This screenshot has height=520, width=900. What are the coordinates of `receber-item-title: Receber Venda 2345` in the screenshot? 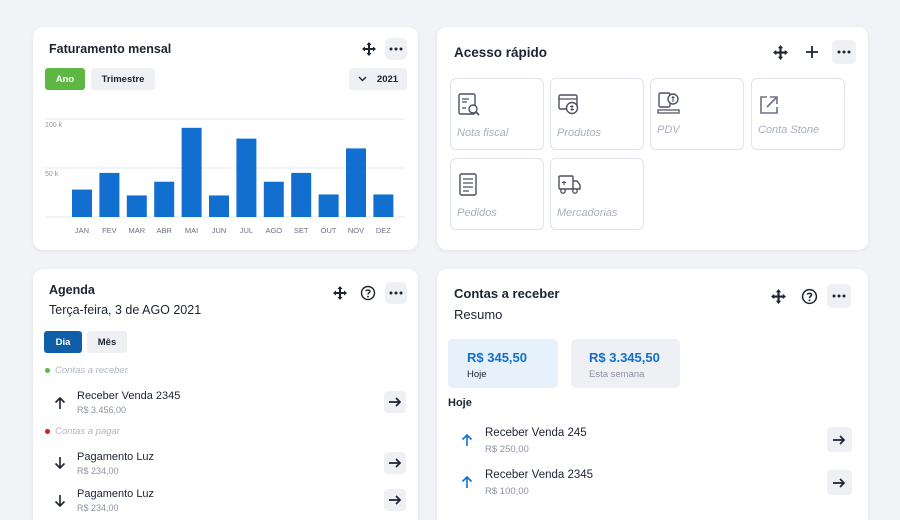 It's located at (129, 396).